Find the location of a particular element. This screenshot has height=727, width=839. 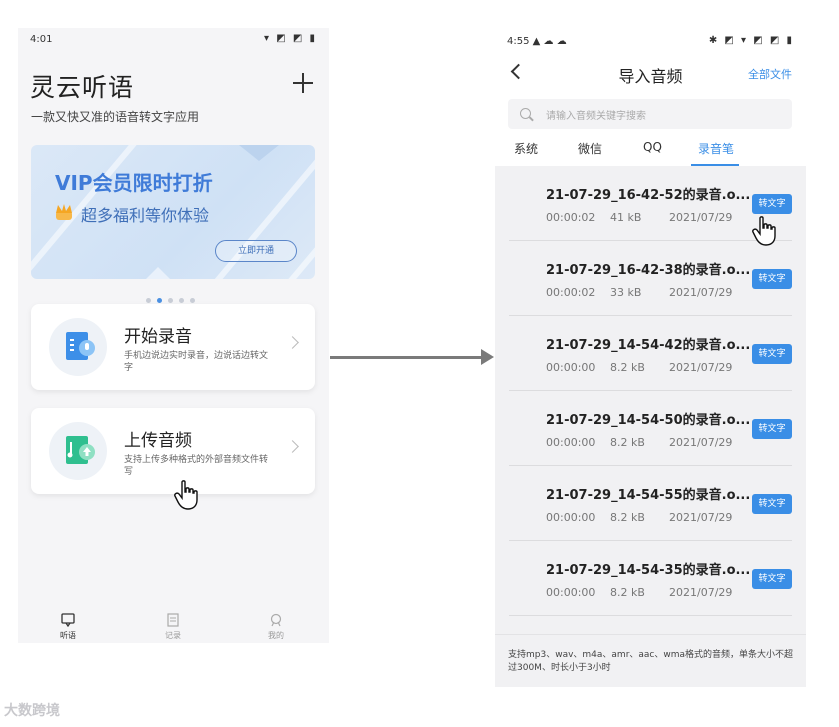

tab-listen: 听语 is located at coordinates (68, 627).